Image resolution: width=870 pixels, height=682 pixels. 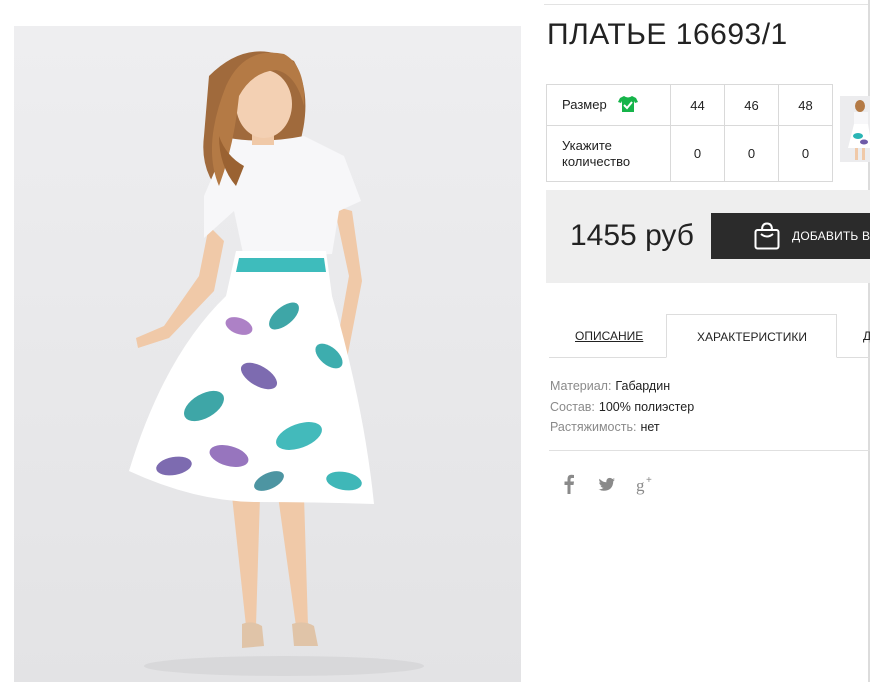 I want to click on tab-description: Описание, so click(x=607, y=336).